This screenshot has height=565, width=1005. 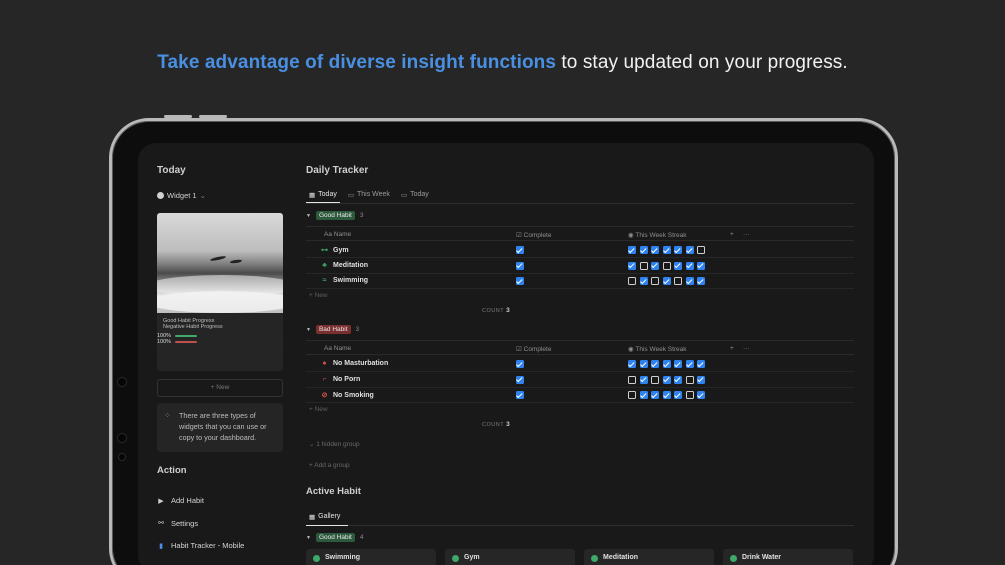 I want to click on new-widget-button: + New, so click(x=220, y=388).